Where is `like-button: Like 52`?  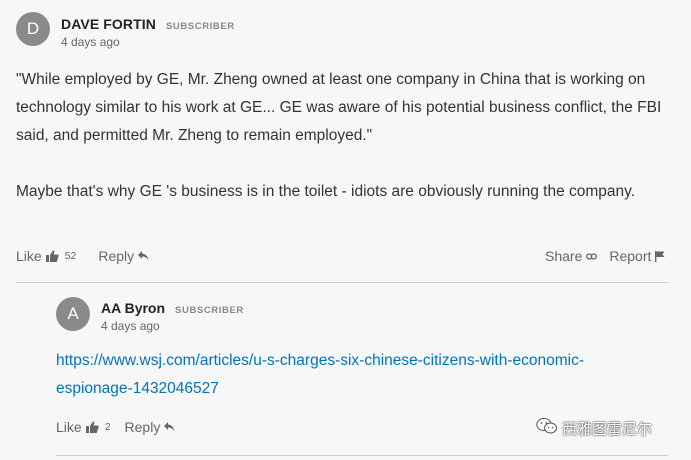 like-button: Like 52 is located at coordinates (46, 256).